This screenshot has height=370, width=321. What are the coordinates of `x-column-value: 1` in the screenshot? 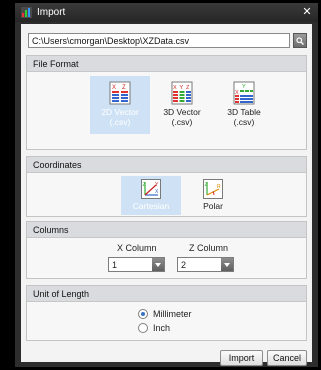 It's located at (115, 265).